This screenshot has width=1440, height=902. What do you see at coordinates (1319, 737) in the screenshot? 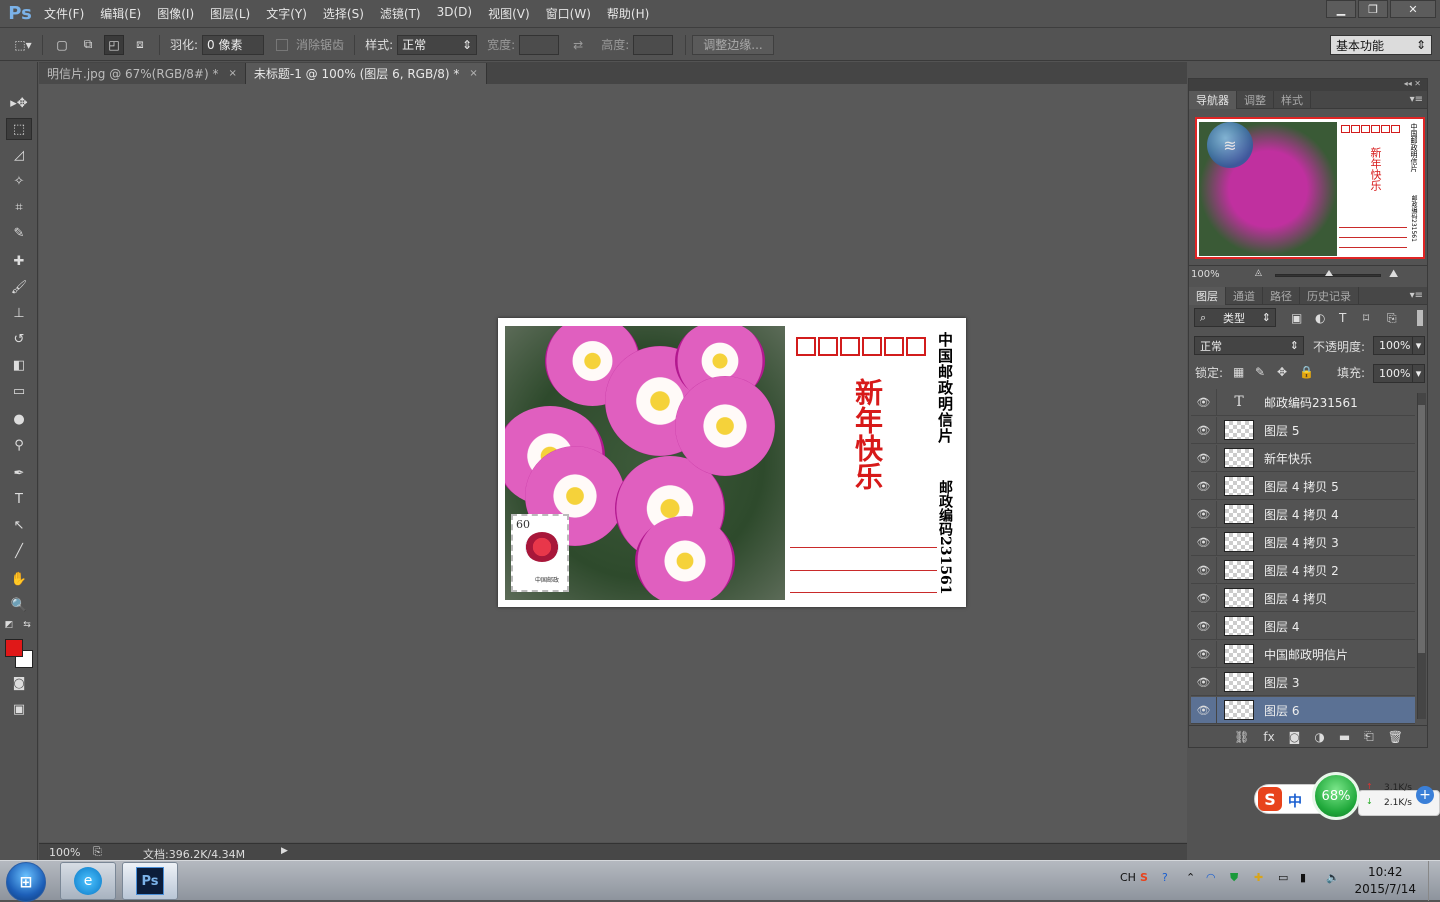
I see `adjustment-layer-icon: ◑` at bounding box center [1319, 737].